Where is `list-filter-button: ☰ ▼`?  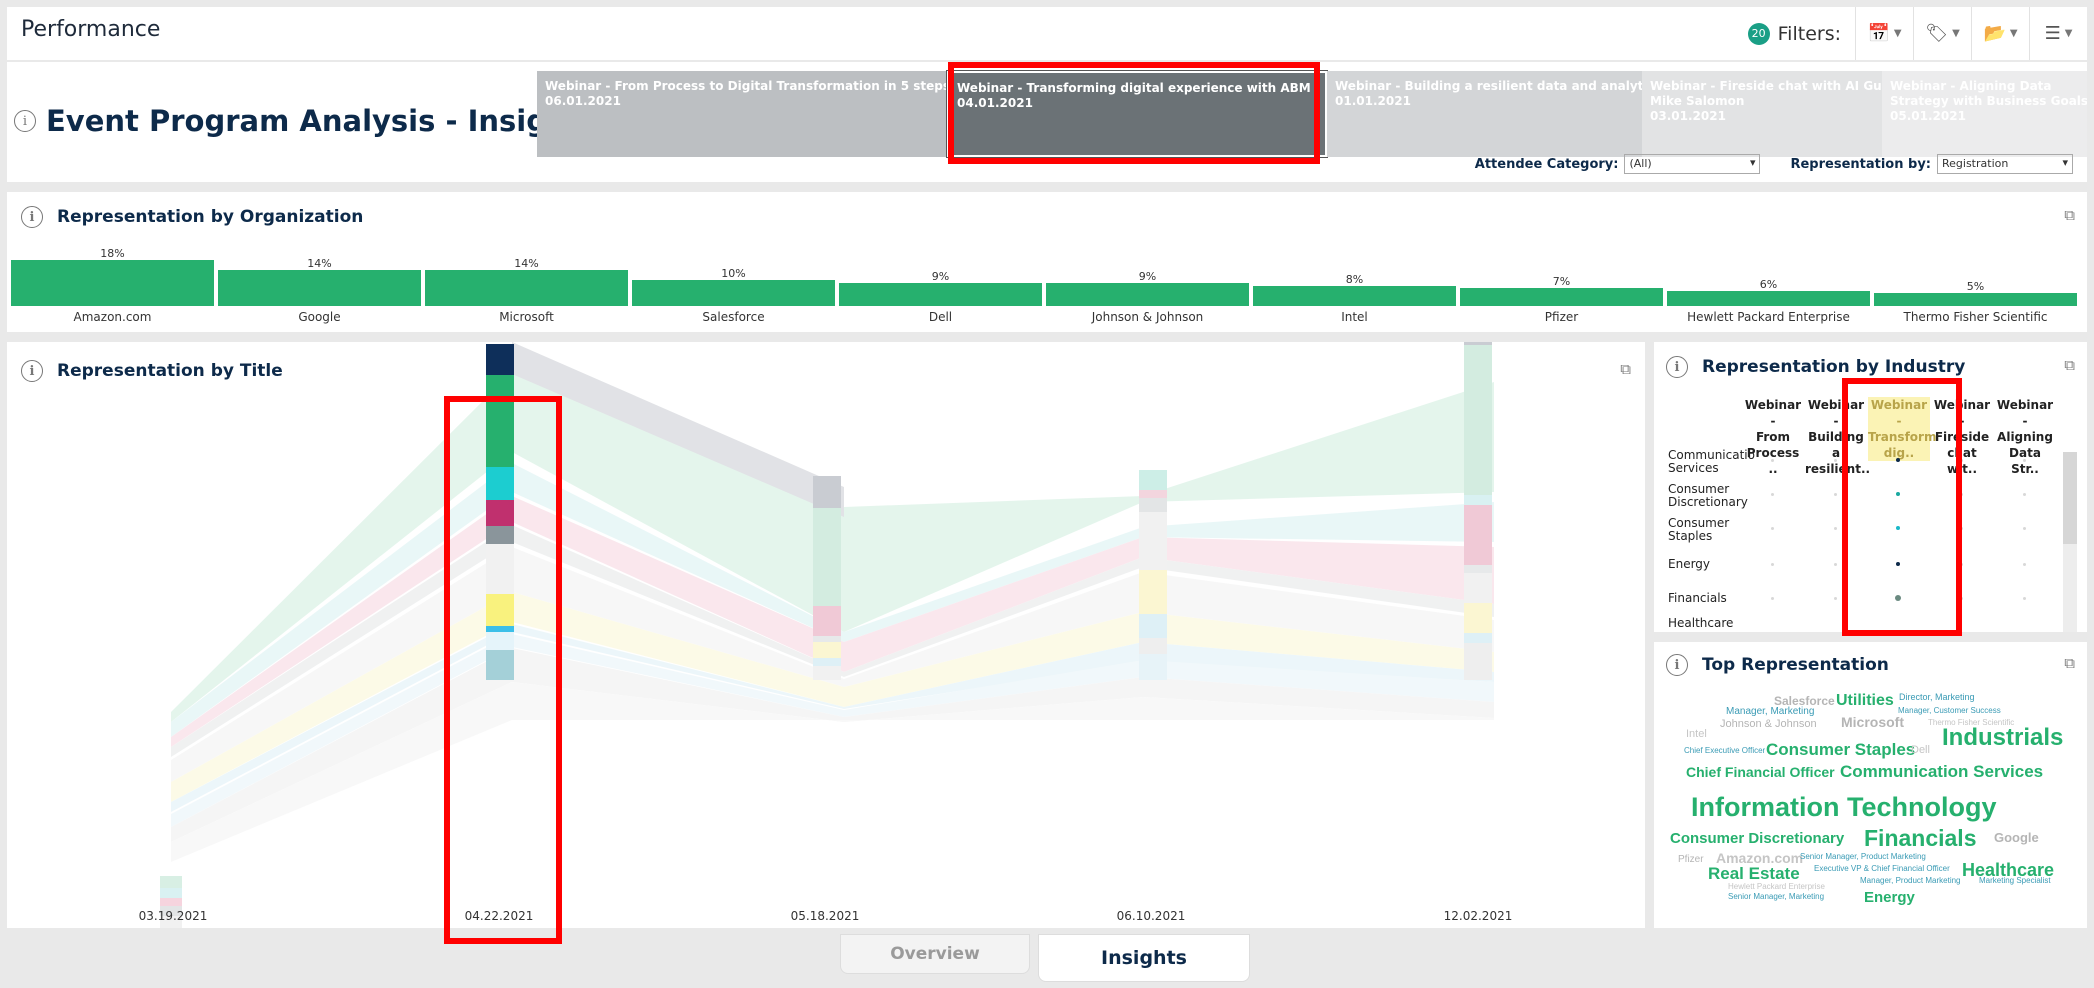
list-filter-button: ☰ ▼ is located at coordinates (2058, 33).